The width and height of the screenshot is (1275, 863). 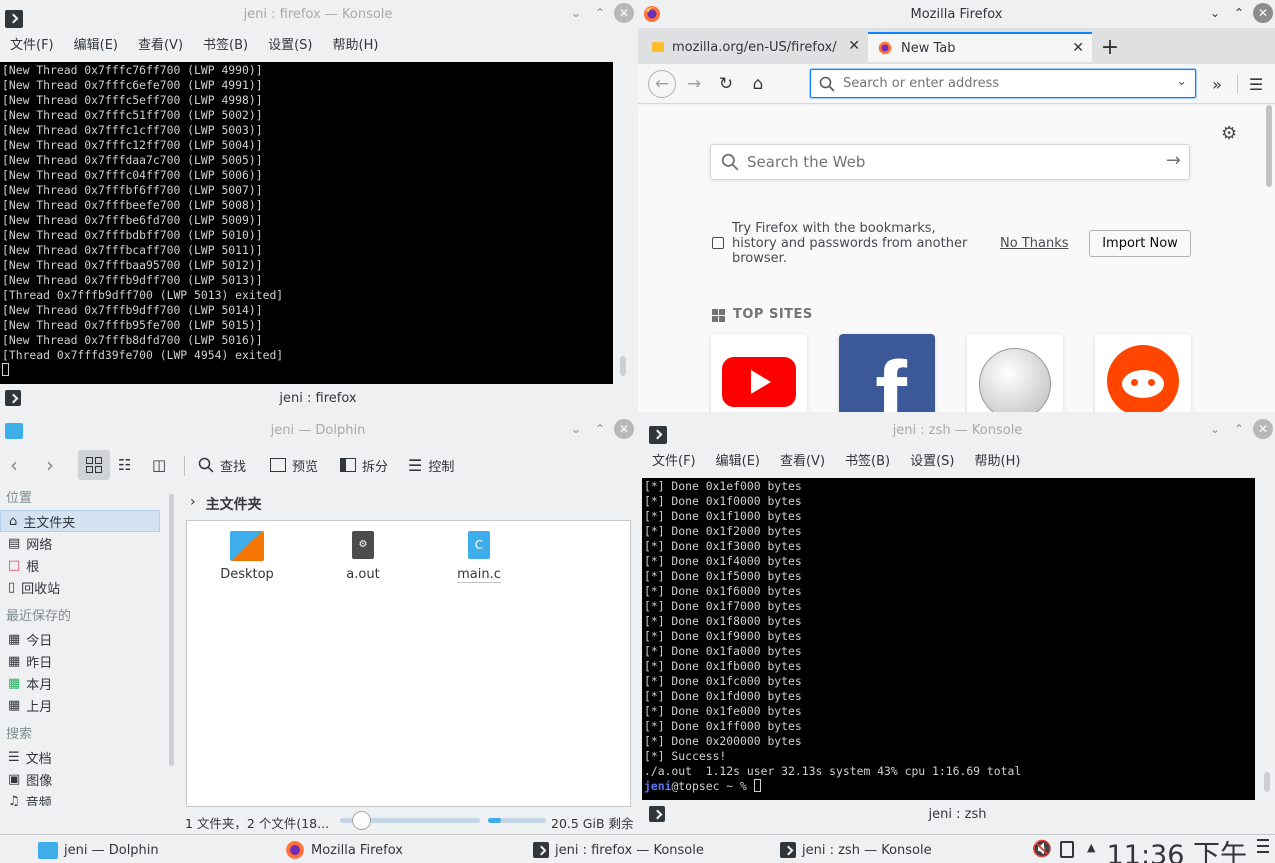 What do you see at coordinates (517, 820) in the screenshot?
I see `space-bar` at bounding box center [517, 820].